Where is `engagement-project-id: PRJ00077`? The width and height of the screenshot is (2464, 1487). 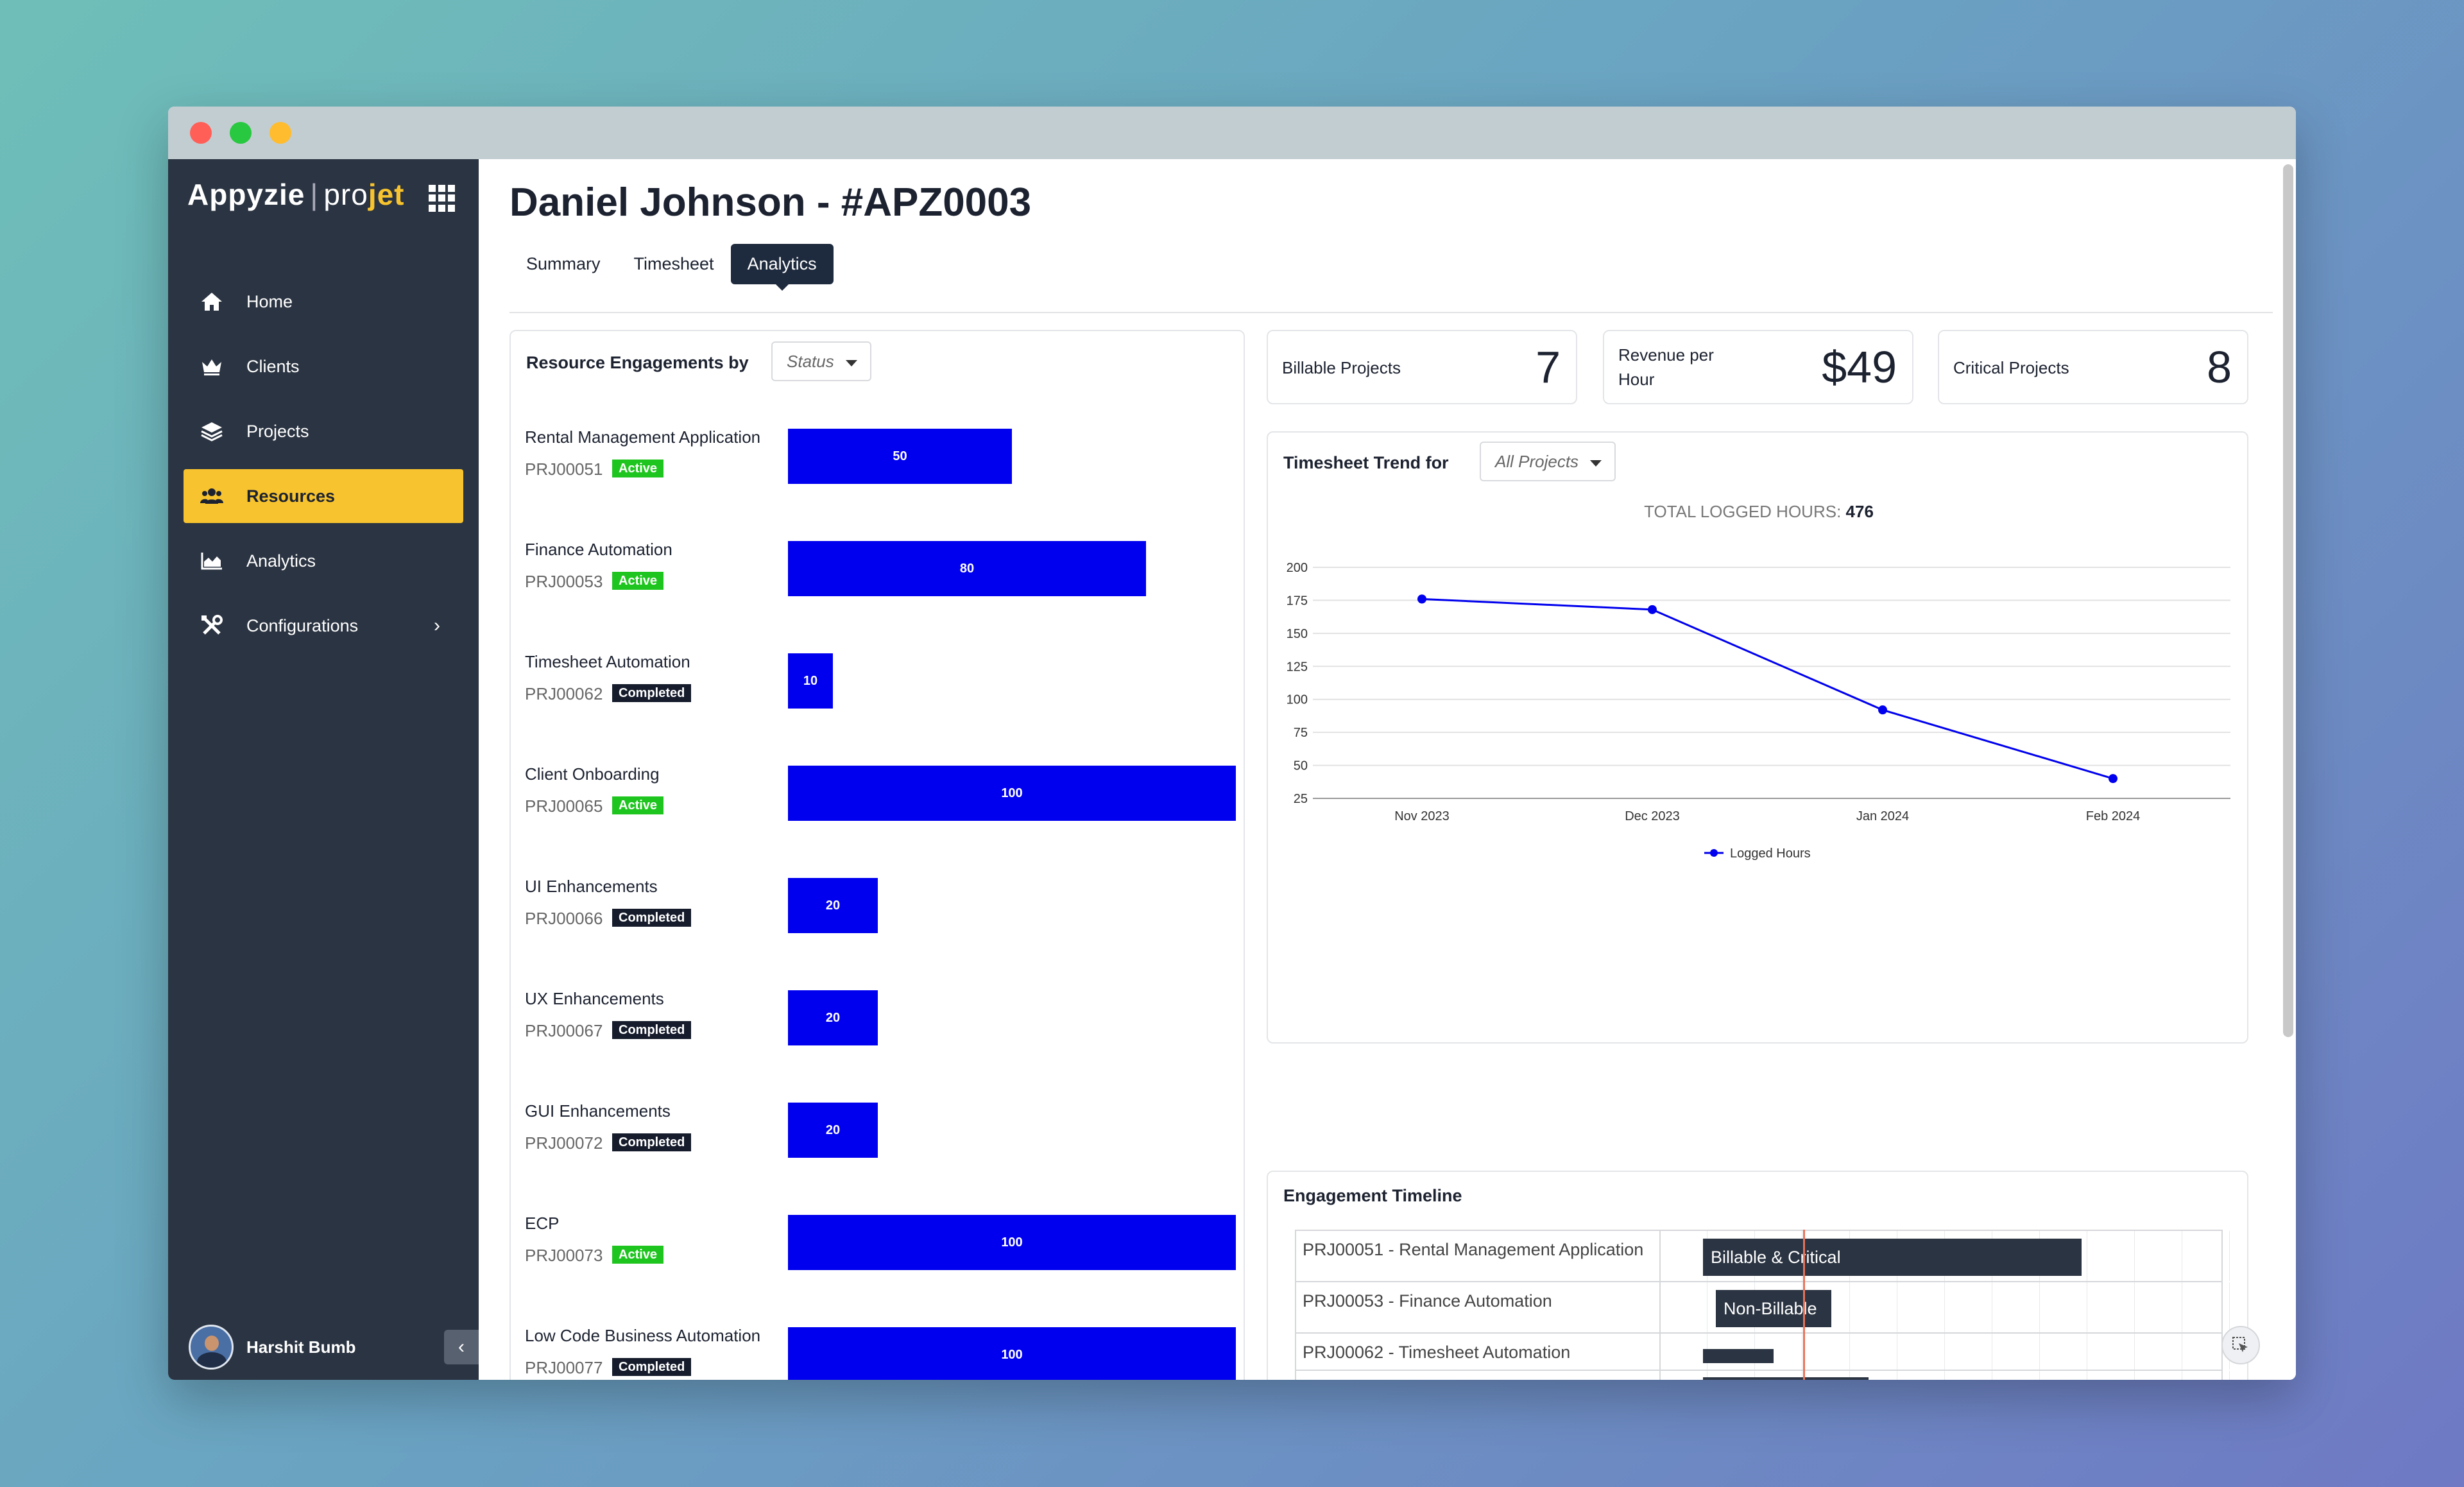
engagement-project-id: PRJ00077 is located at coordinates (564, 1367).